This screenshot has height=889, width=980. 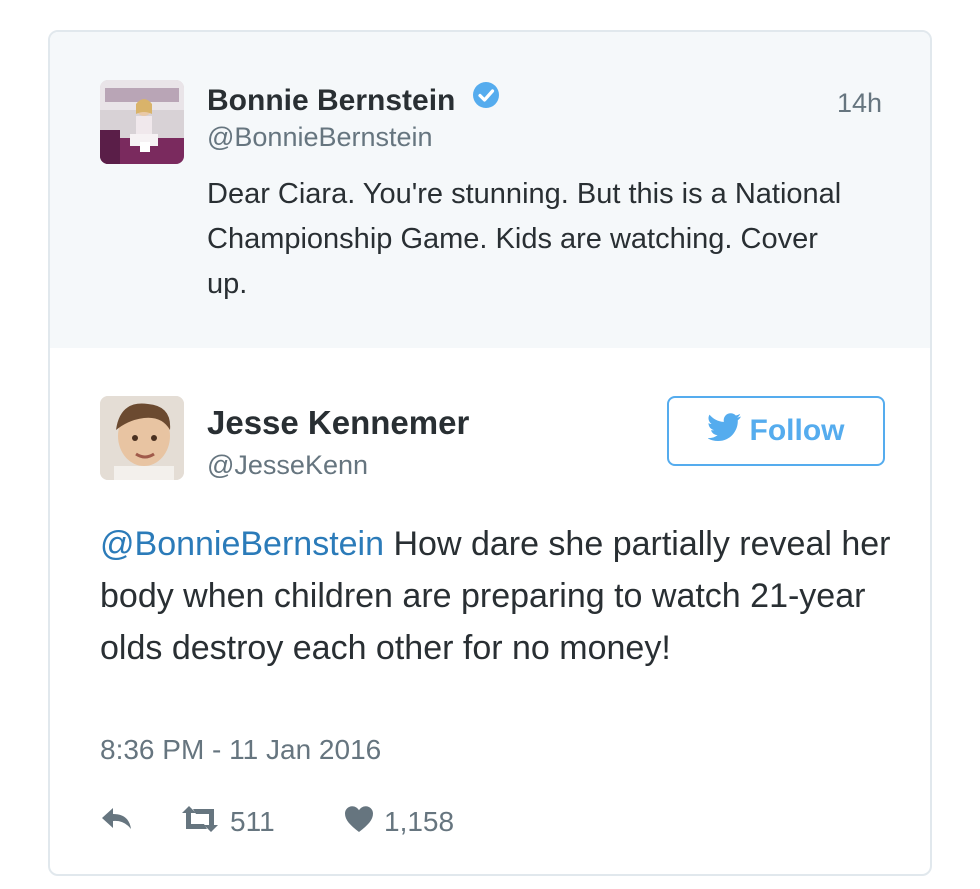 I want to click on quoted-time-ago: 14h, so click(x=859, y=103).